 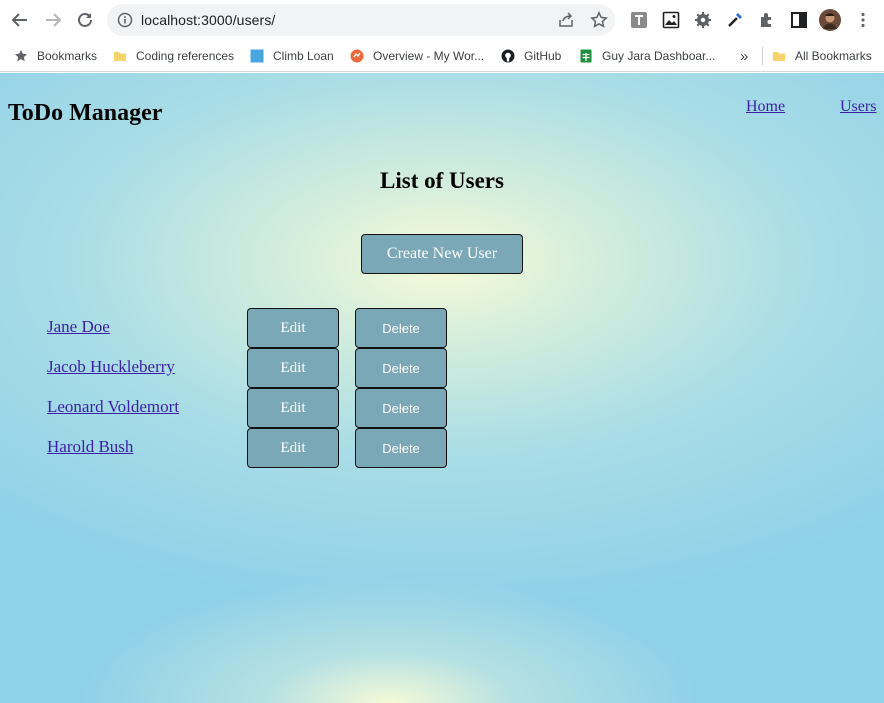 I want to click on user-row: Jane Doe Edit Delete, so click(x=442, y=328).